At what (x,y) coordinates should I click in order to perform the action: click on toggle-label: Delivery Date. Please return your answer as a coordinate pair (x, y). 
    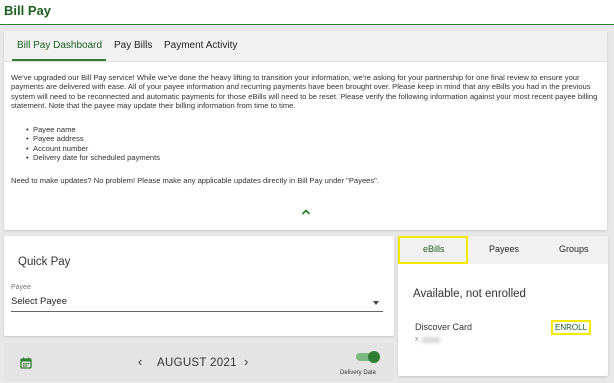
    Looking at the image, I should click on (358, 373).